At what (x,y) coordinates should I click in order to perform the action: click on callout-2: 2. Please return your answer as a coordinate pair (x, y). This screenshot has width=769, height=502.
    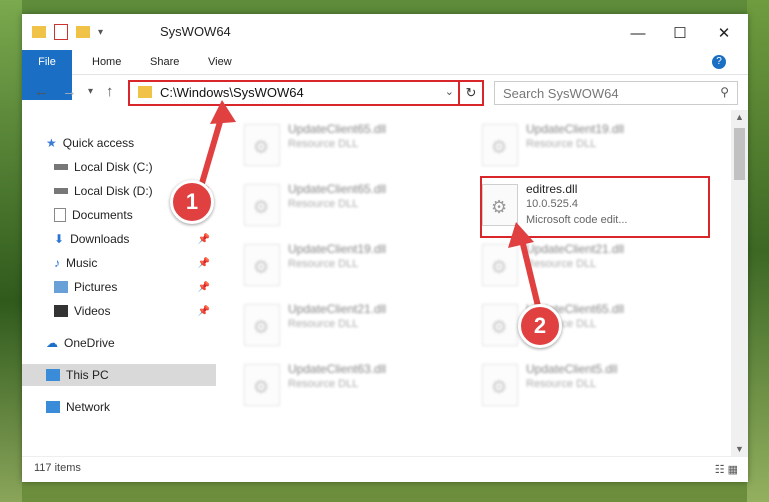
    Looking at the image, I should click on (540, 326).